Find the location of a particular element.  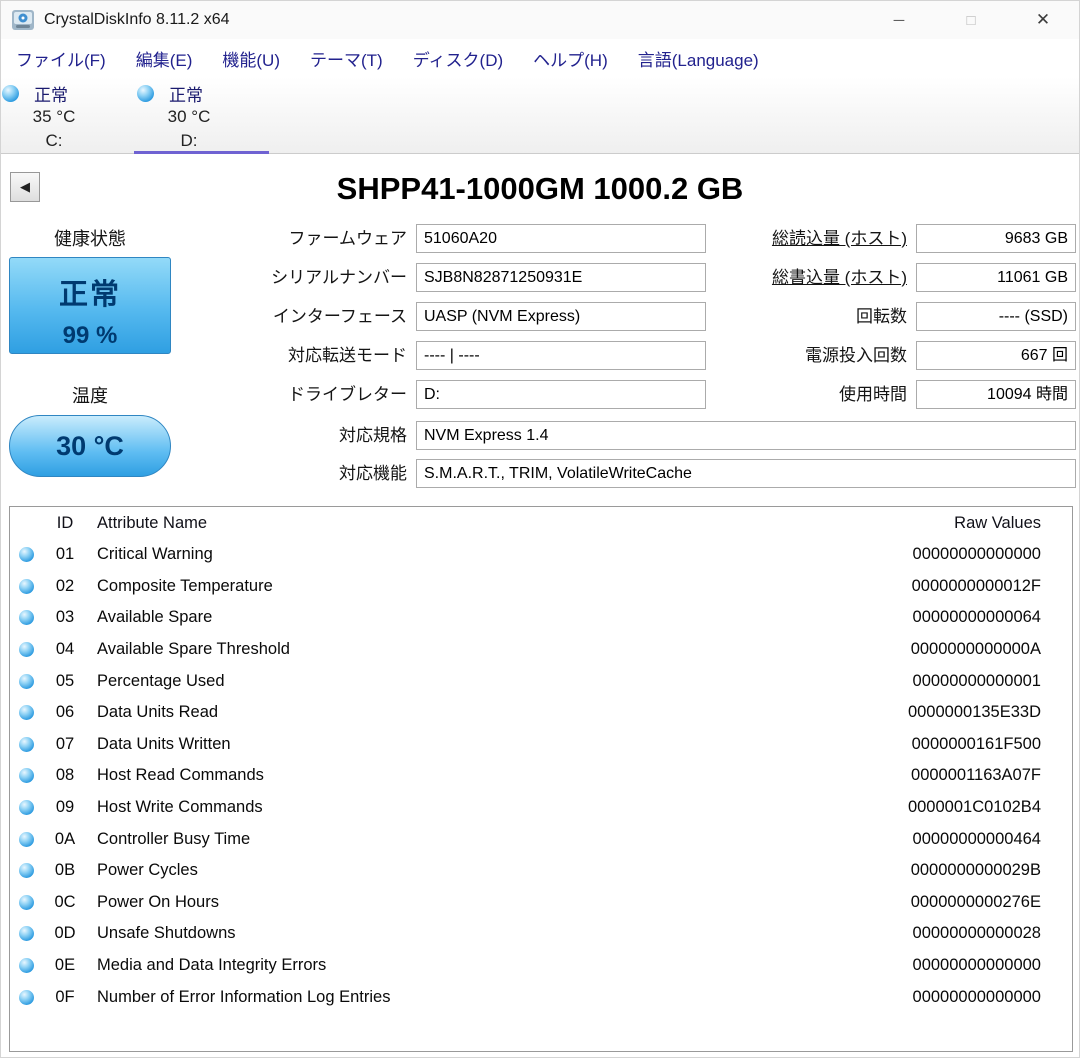

id-column-header: ID is located at coordinates (65, 523).